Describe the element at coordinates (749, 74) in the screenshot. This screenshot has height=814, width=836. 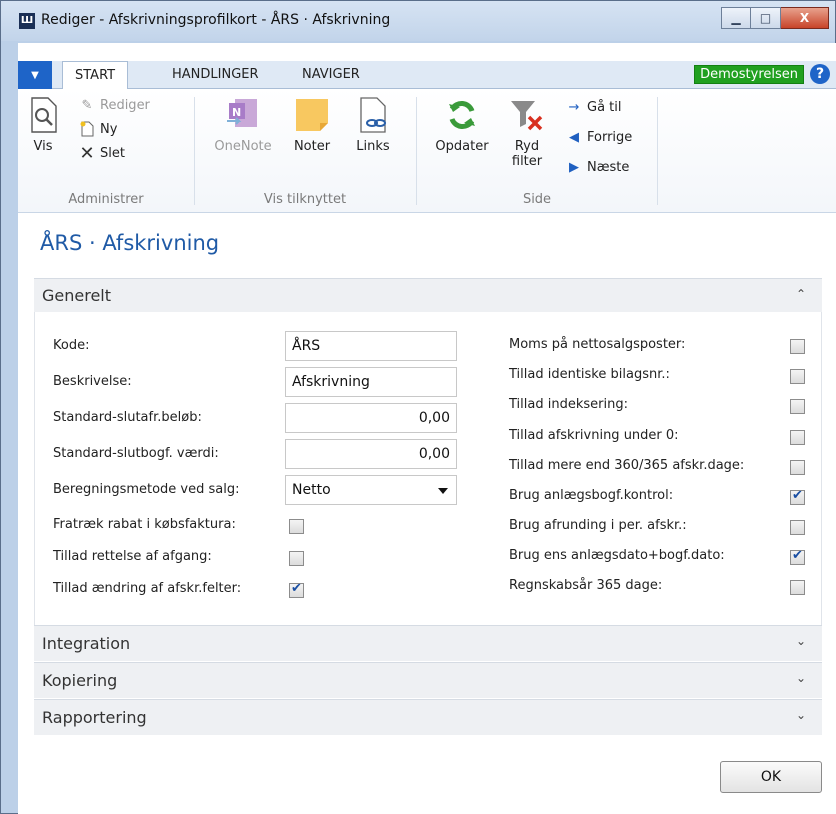
I see `company-badge: Demostyrelsen` at that location.